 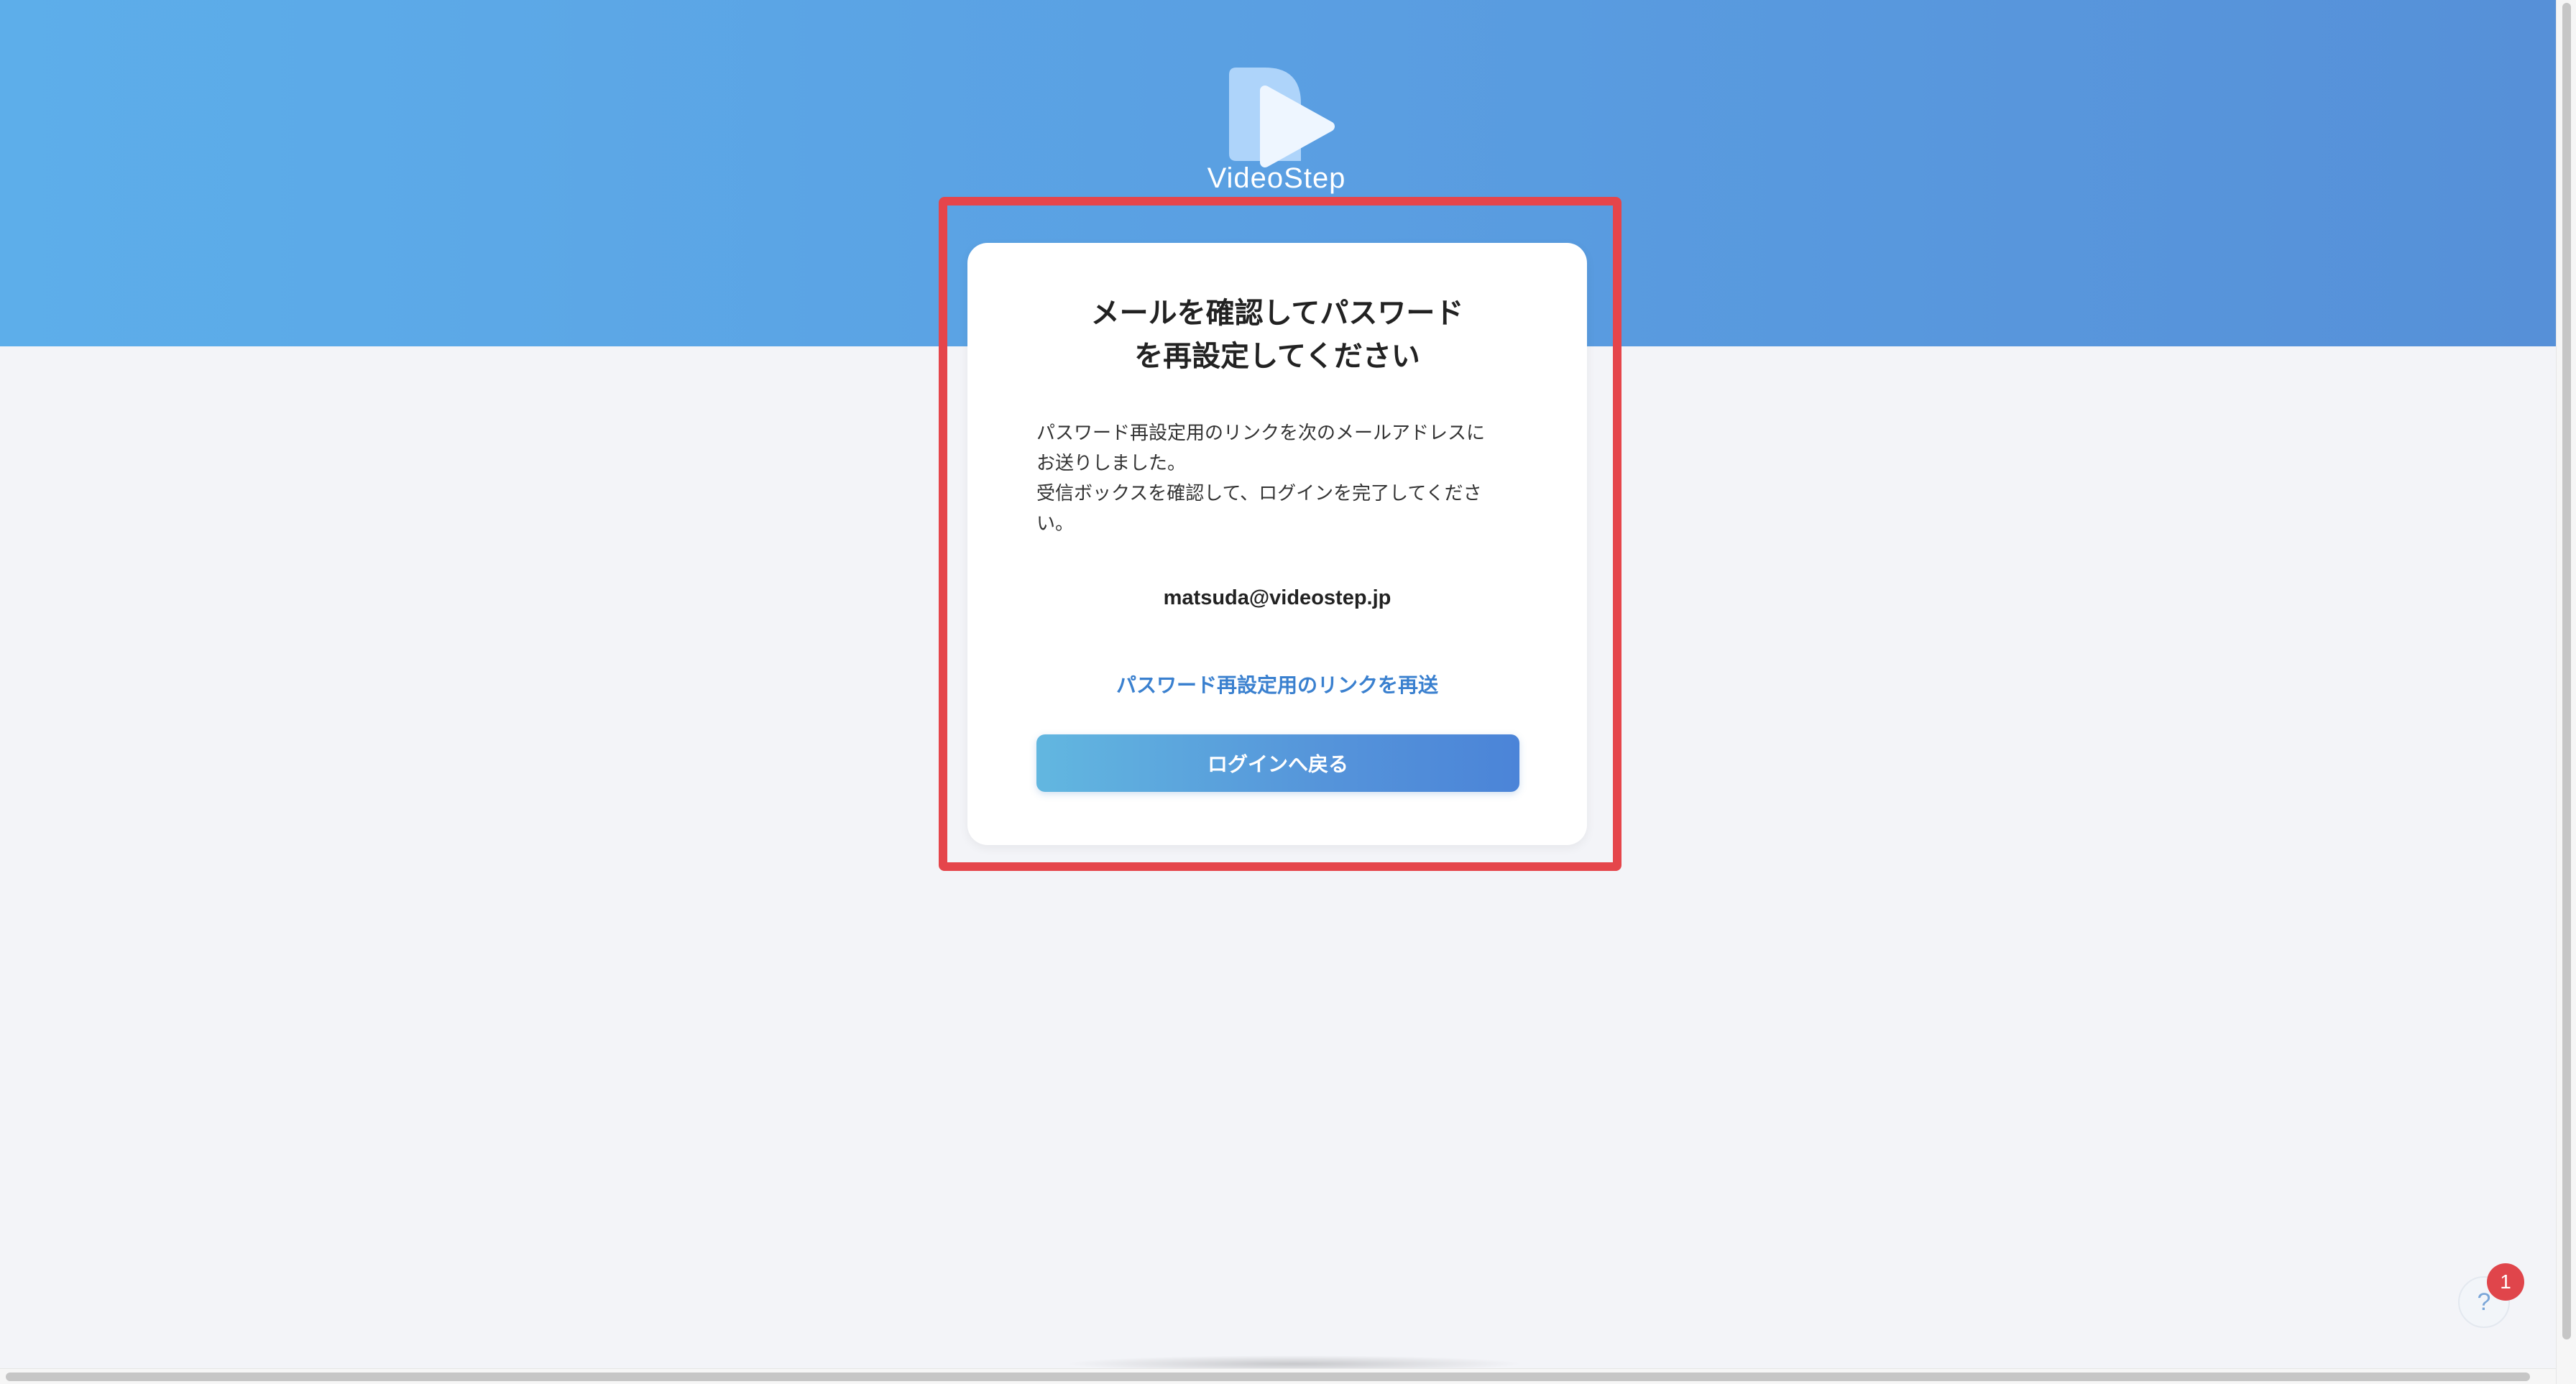 I want to click on play-icon, so click(x=1282, y=117).